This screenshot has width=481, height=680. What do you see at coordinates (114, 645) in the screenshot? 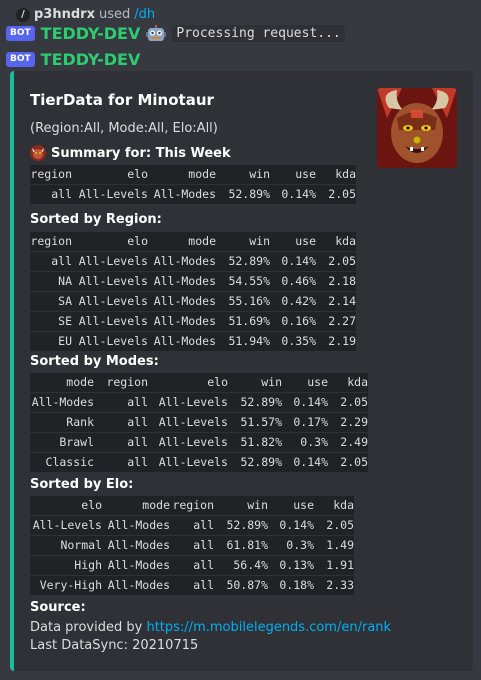
I see `last-datasync: Last DataSync: 20210715` at bounding box center [114, 645].